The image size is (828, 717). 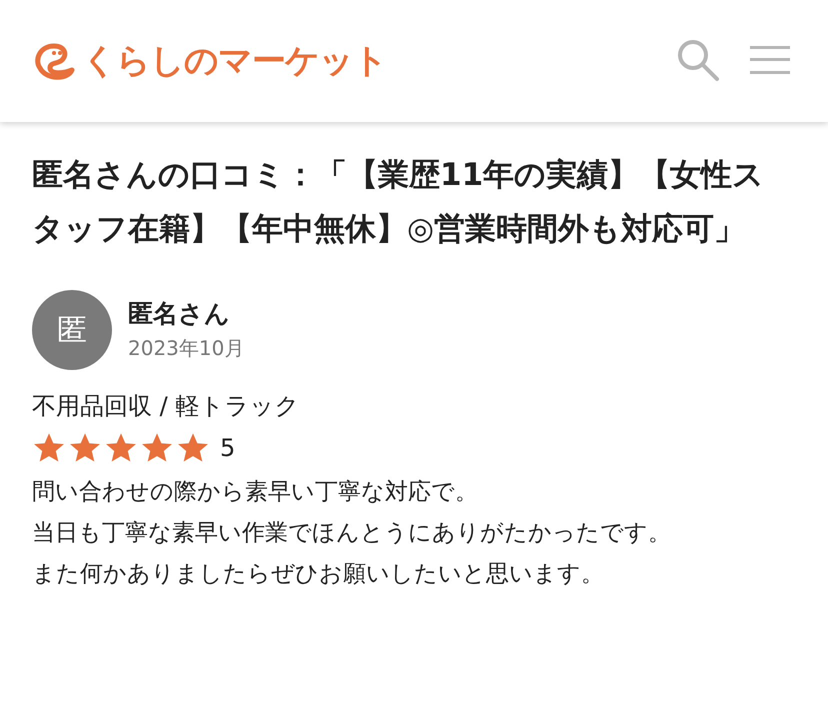 I want to click on service-category: 不用品回収 / 軽トラック, so click(x=166, y=406).